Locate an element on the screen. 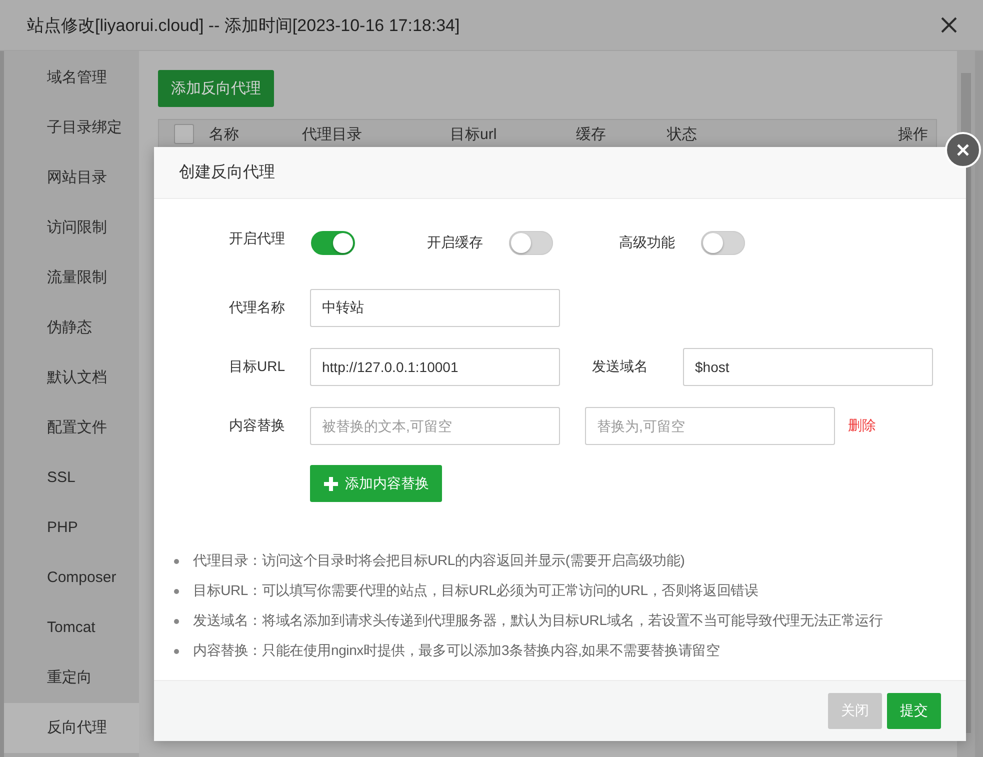 The image size is (983, 757). column-header: 状态 is located at coordinates (682, 134).